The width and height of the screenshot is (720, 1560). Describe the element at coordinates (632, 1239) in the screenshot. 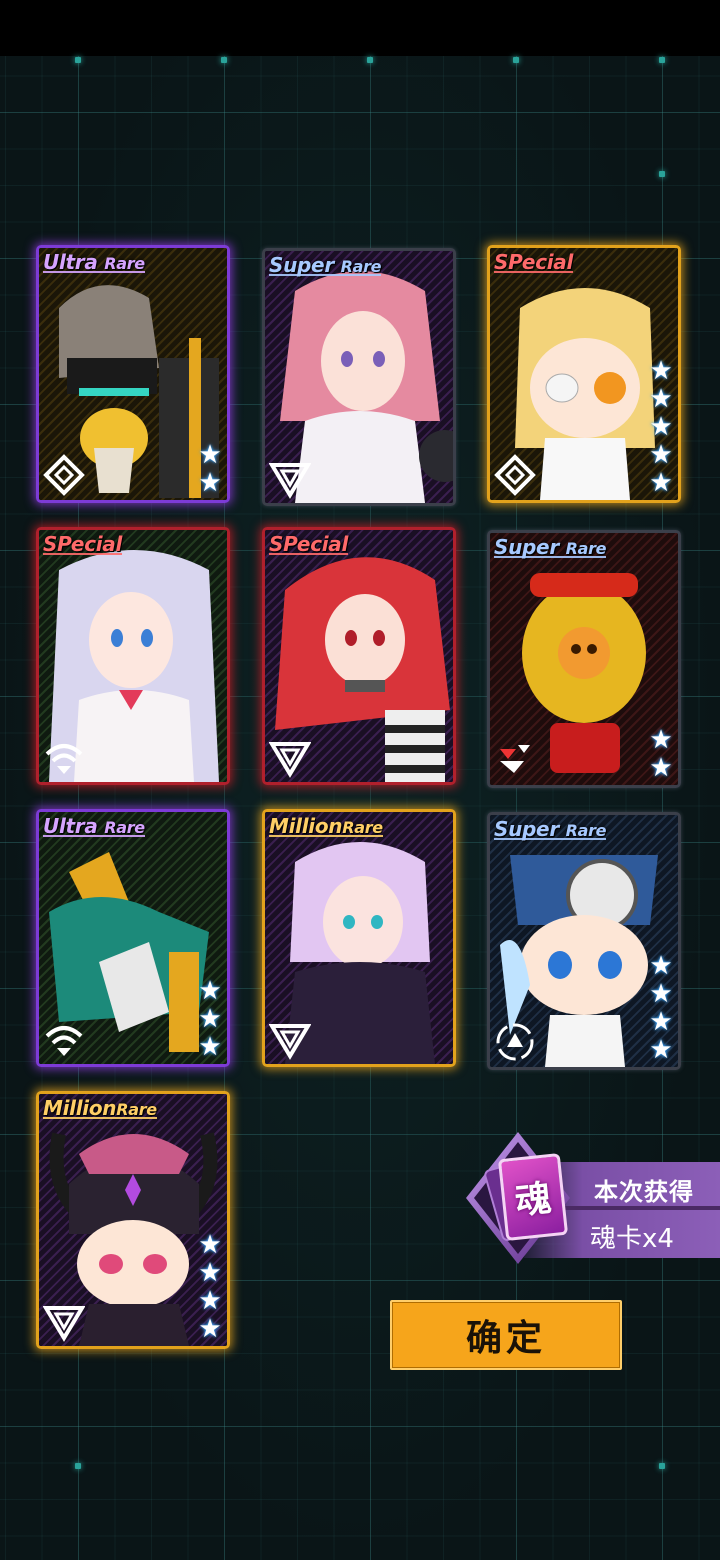

I see `reward-value: 魂卡x4` at that location.